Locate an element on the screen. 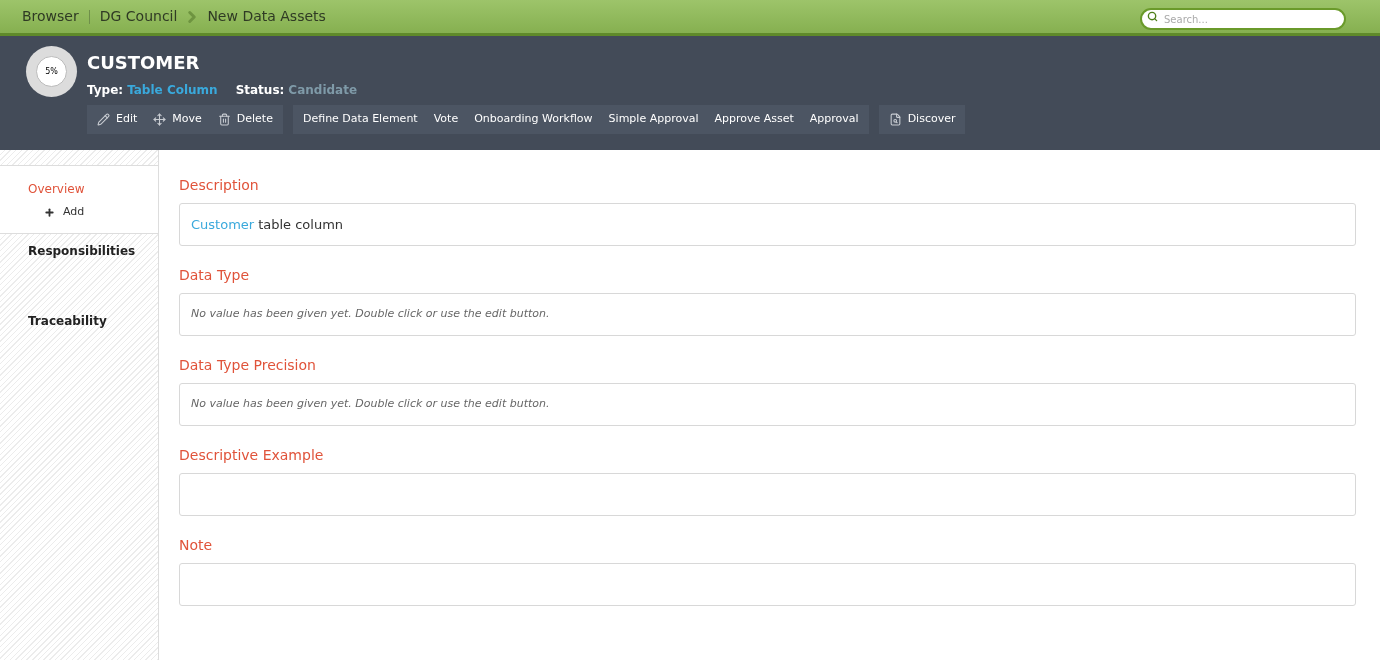  trash-icon is located at coordinates (224, 119).